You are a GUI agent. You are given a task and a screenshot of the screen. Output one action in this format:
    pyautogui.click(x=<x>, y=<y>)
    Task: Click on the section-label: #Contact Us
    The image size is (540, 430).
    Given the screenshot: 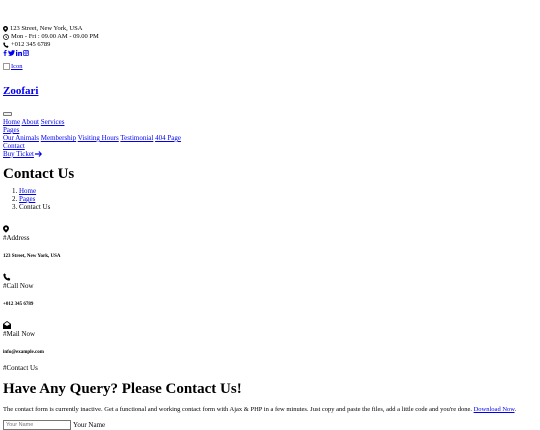 What is the action you would take?
    pyautogui.click(x=20, y=368)
    